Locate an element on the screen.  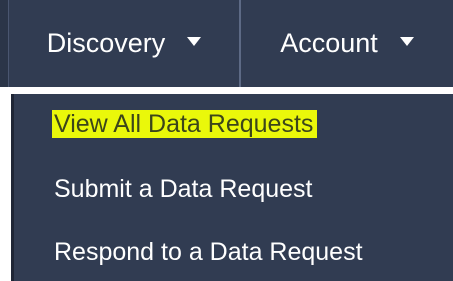
menu-item-label: Submit a Data Request is located at coordinates (183, 189).